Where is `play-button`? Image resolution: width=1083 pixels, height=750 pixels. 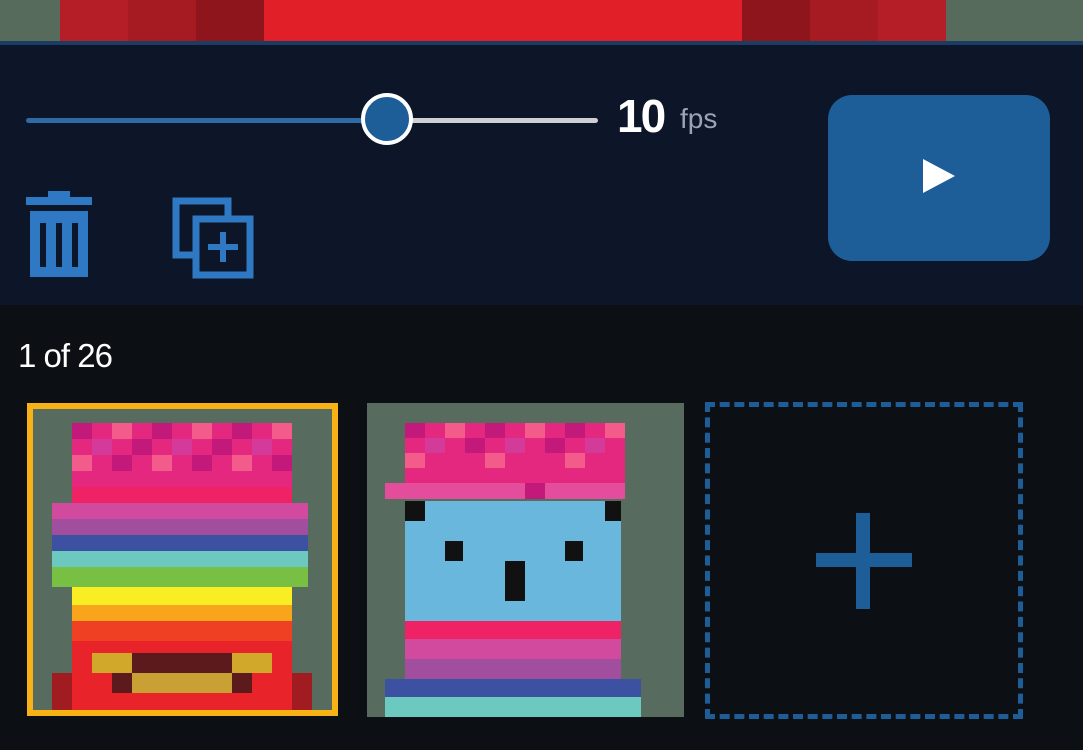 play-button is located at coordinates (939, 178).